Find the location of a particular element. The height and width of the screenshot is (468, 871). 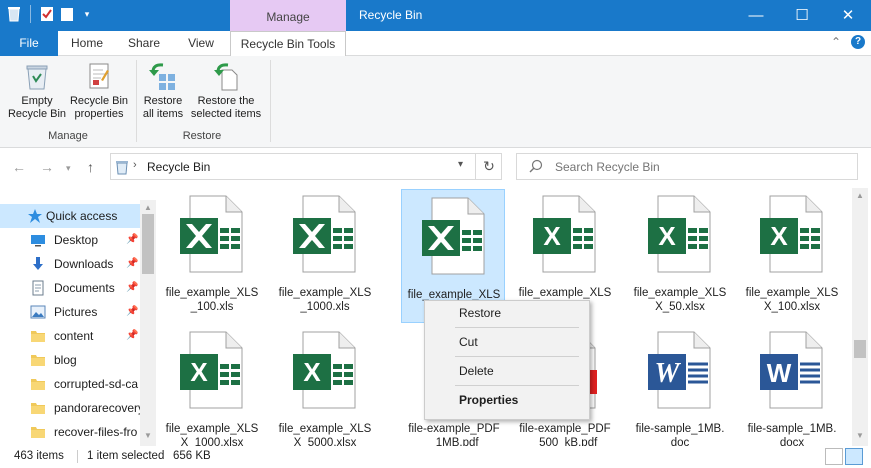

refresh-button: ↻ is located at coordinates (488, 166).